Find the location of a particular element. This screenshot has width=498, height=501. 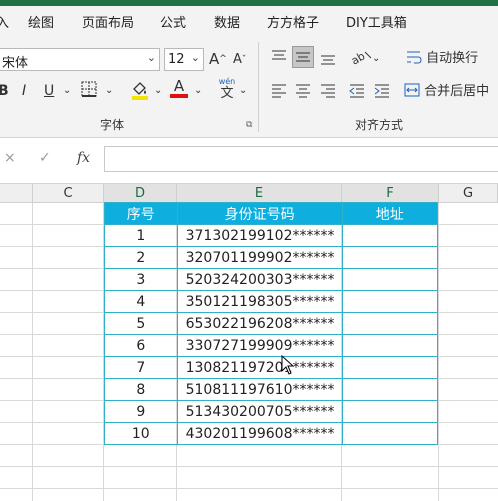

formula-bar: × ✓ fx is located at coordinates (249, 161).